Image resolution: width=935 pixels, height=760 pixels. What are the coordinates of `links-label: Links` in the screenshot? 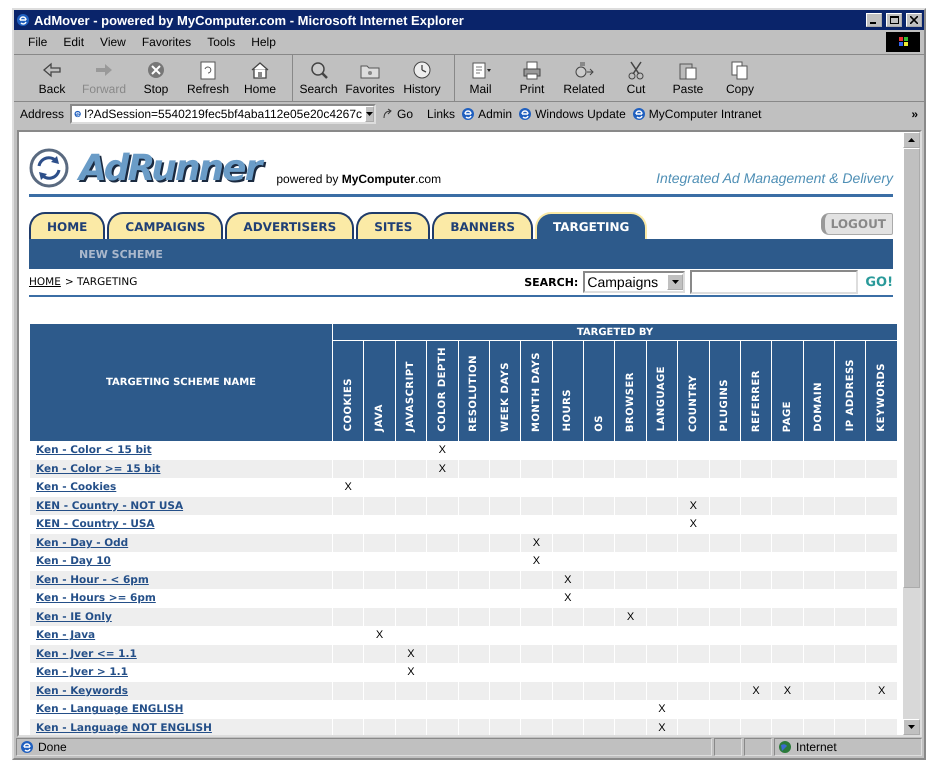 It's located at (441, 114).